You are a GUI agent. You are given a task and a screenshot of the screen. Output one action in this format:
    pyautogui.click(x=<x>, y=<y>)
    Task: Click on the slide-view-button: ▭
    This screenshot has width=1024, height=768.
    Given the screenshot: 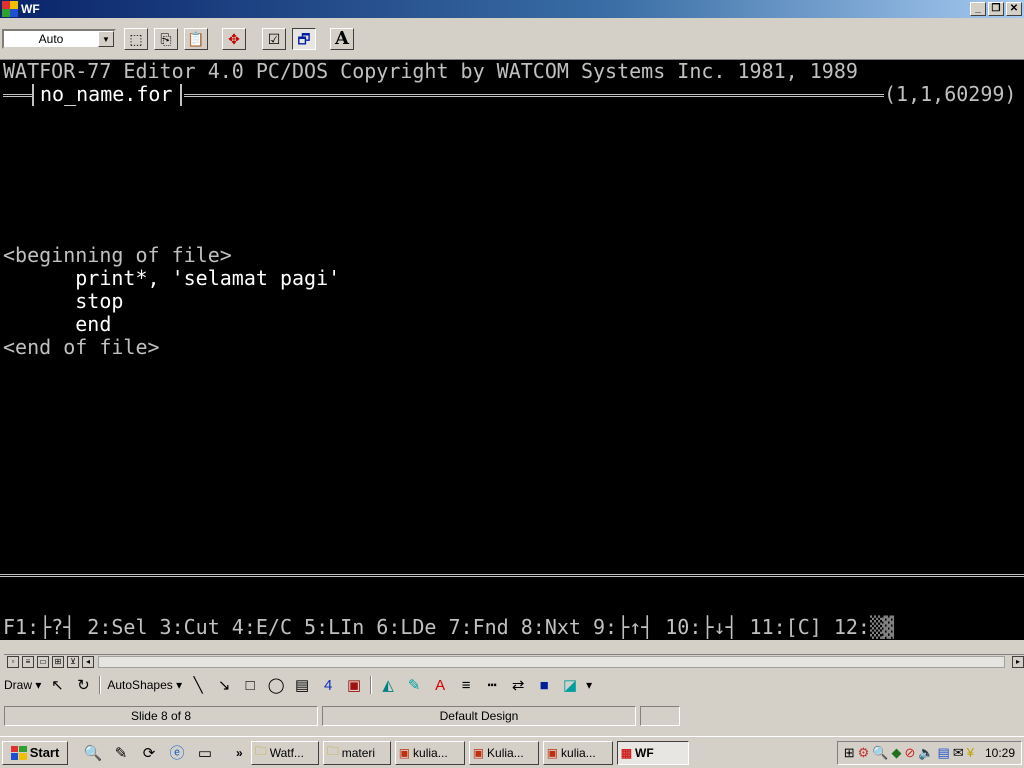 What is the action you would take?
    pyautogui.click(x=43, y=661)
    